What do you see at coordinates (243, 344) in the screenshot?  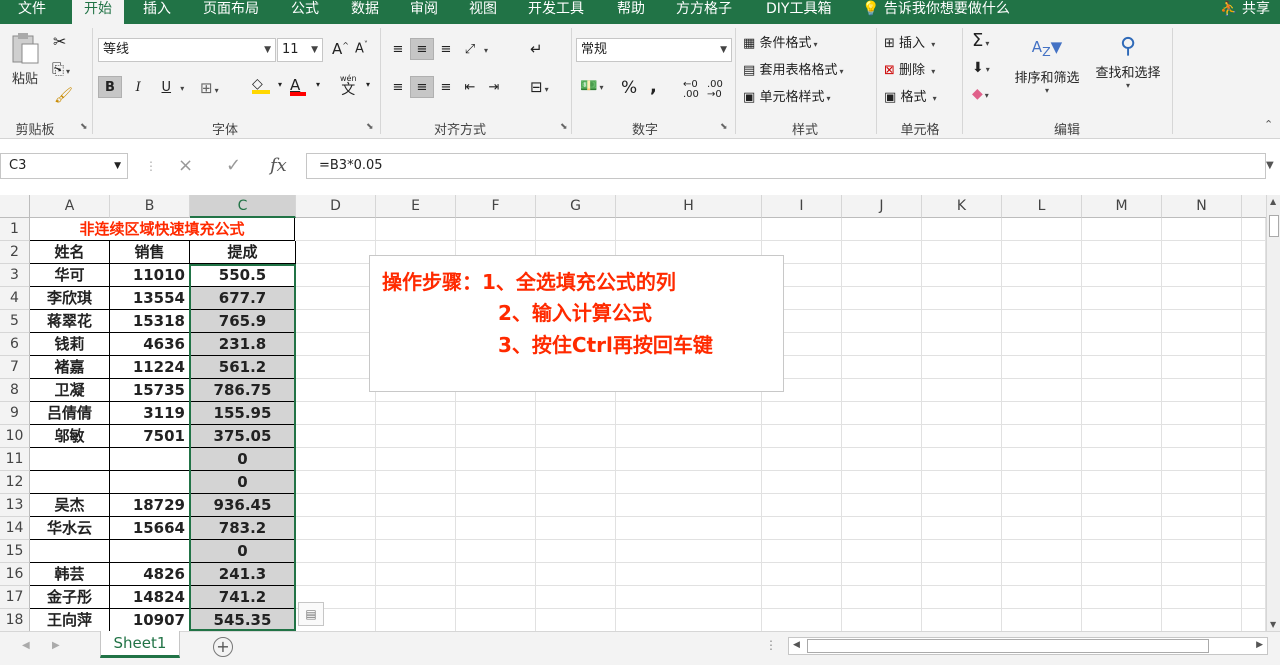 I see `commission-cell: 231.8` at bounding box center [243, 344].